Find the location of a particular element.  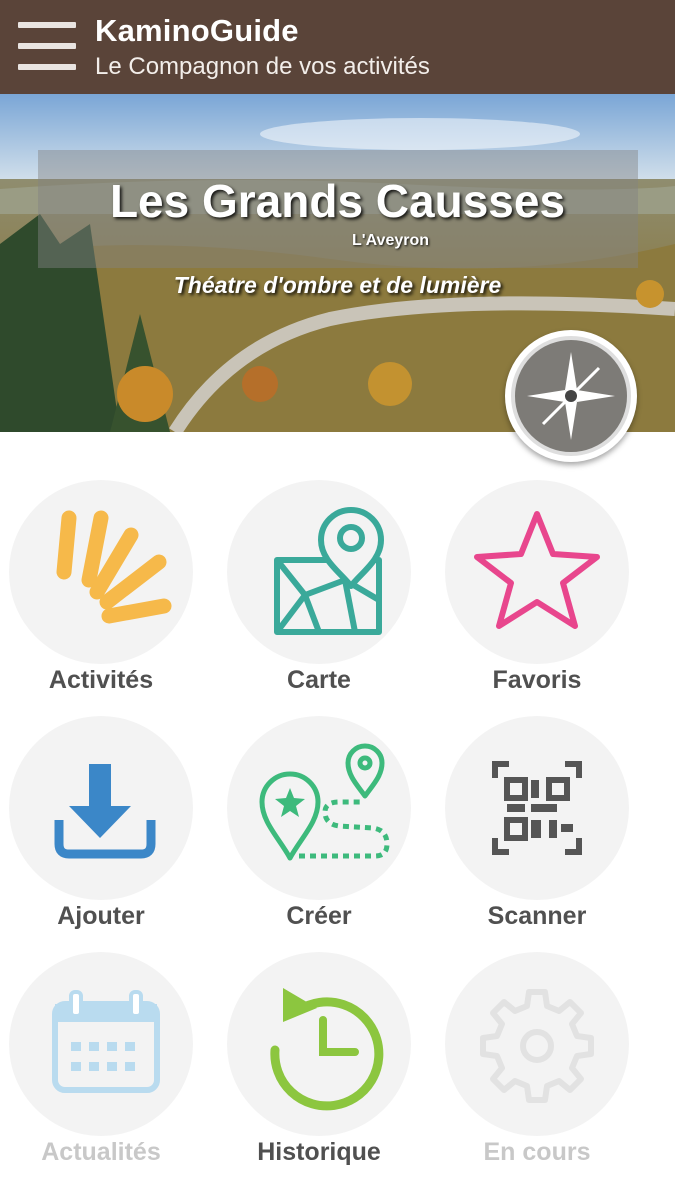

hero-title: Les Grands Causses is located at coordinates (337, 201).